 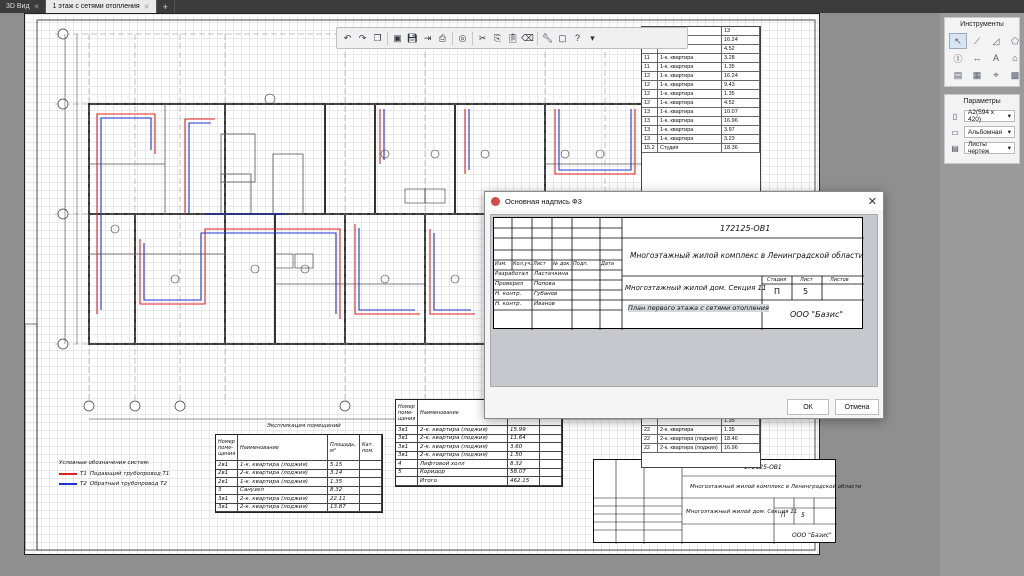 I want to click on format-row: ▯ A2(594 x 420) ▾, so click(x=982, y=116).